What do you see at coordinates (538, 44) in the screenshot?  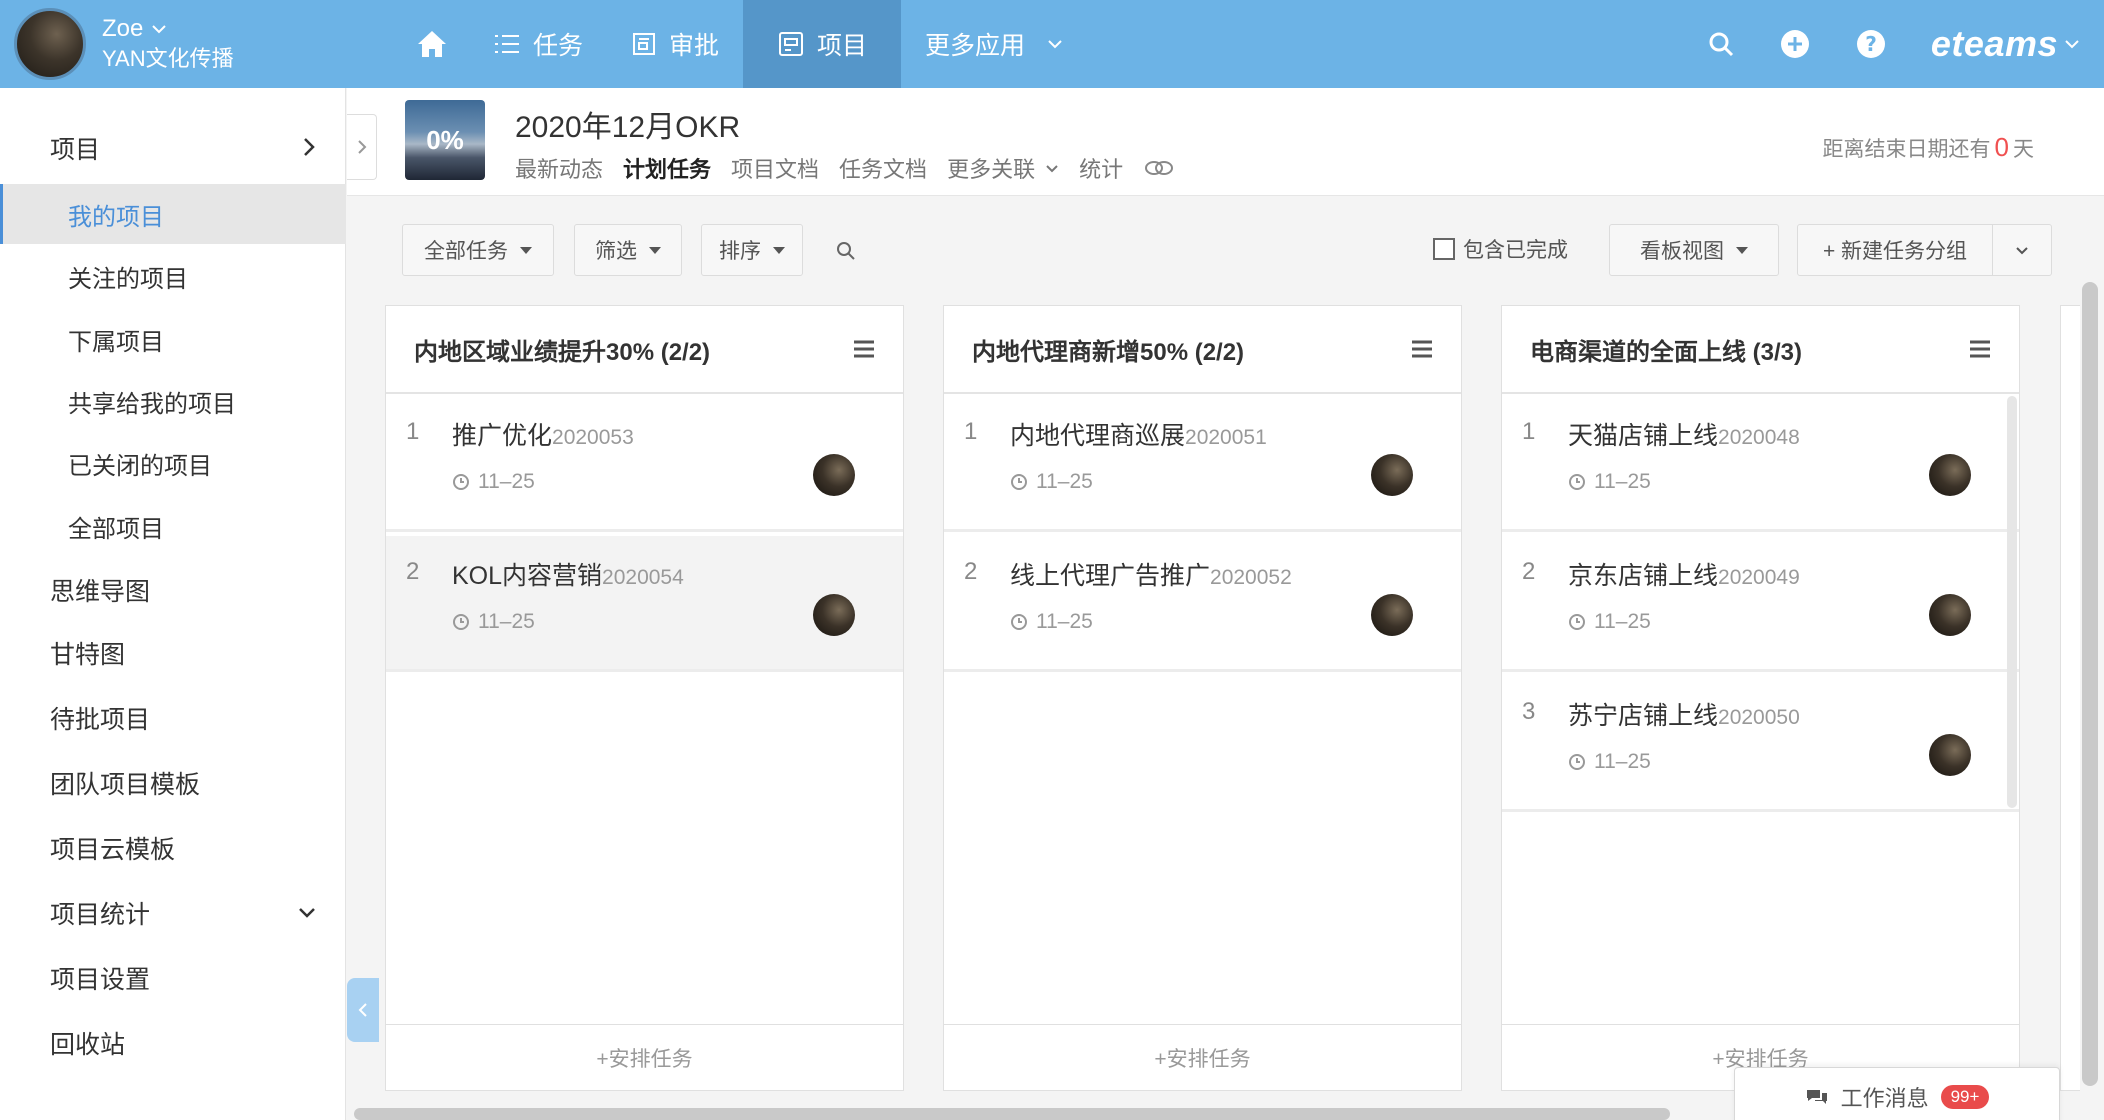 I see `nav-tasks: 任务` at bounding box center [538, 44].